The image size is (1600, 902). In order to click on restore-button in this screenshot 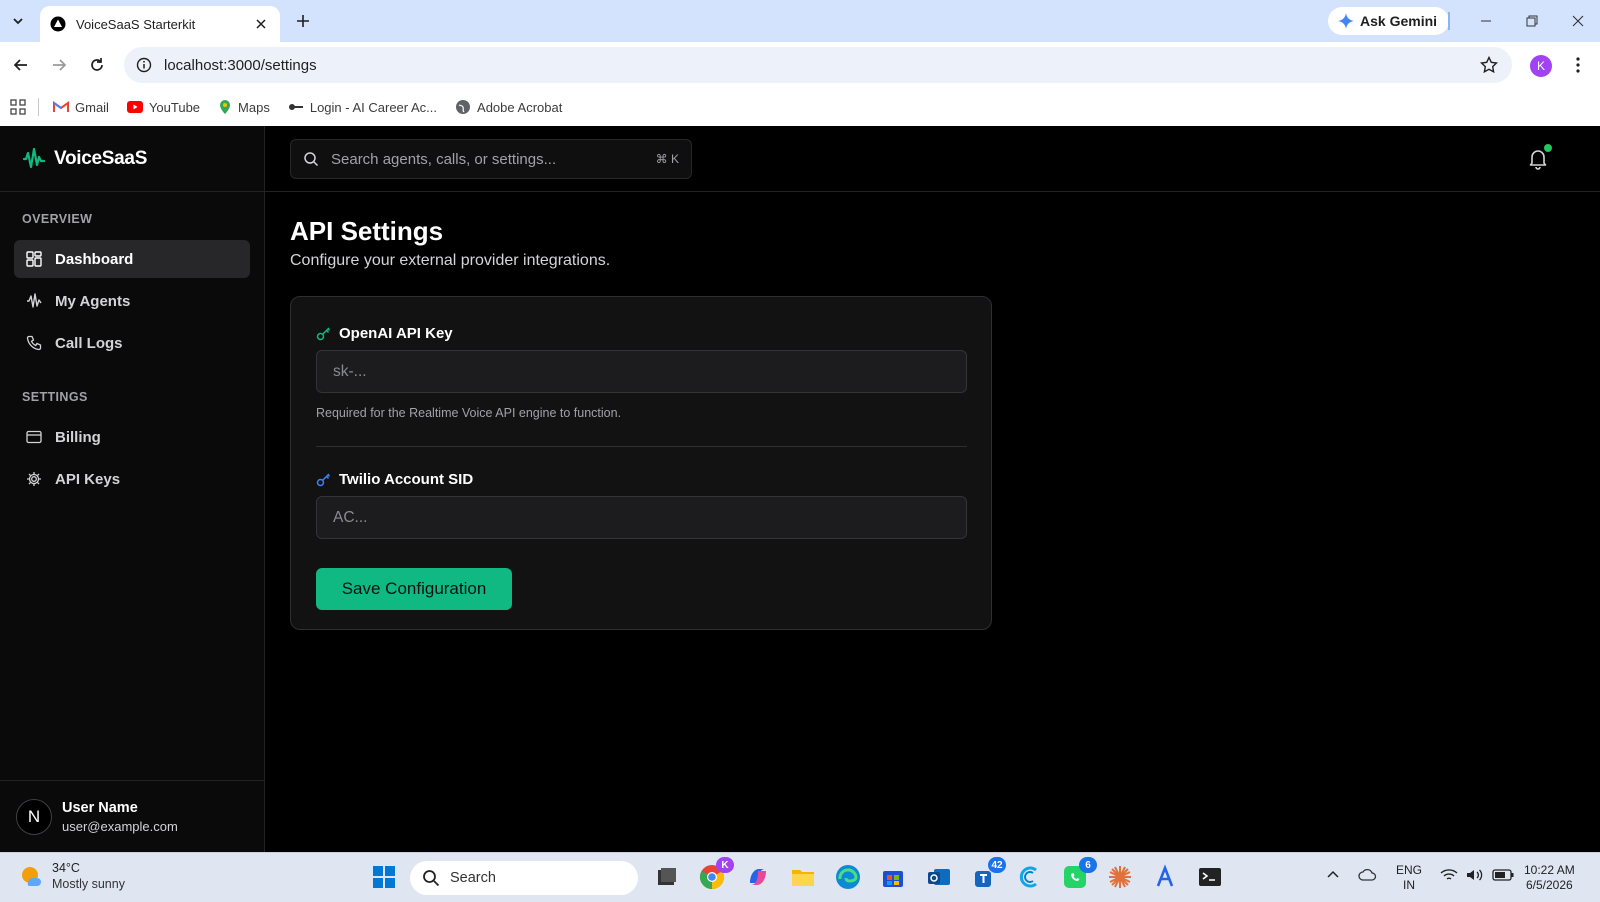, I will do `click(1532, 21)`.